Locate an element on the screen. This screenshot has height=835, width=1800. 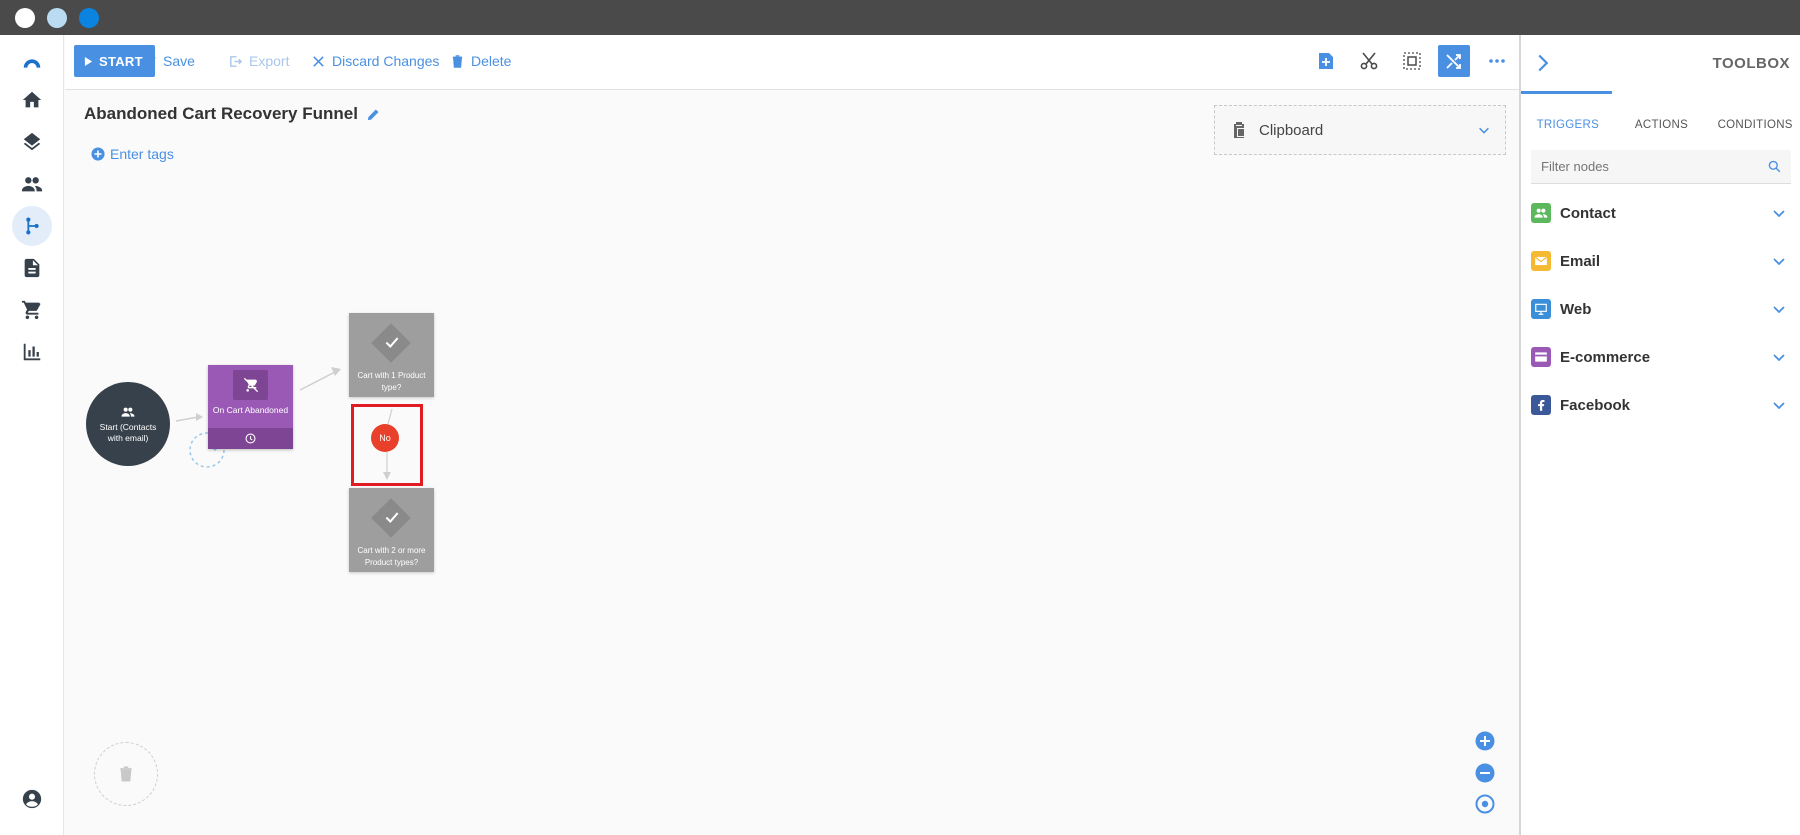
export-button-label: Export is located at coordinates (269, 61).